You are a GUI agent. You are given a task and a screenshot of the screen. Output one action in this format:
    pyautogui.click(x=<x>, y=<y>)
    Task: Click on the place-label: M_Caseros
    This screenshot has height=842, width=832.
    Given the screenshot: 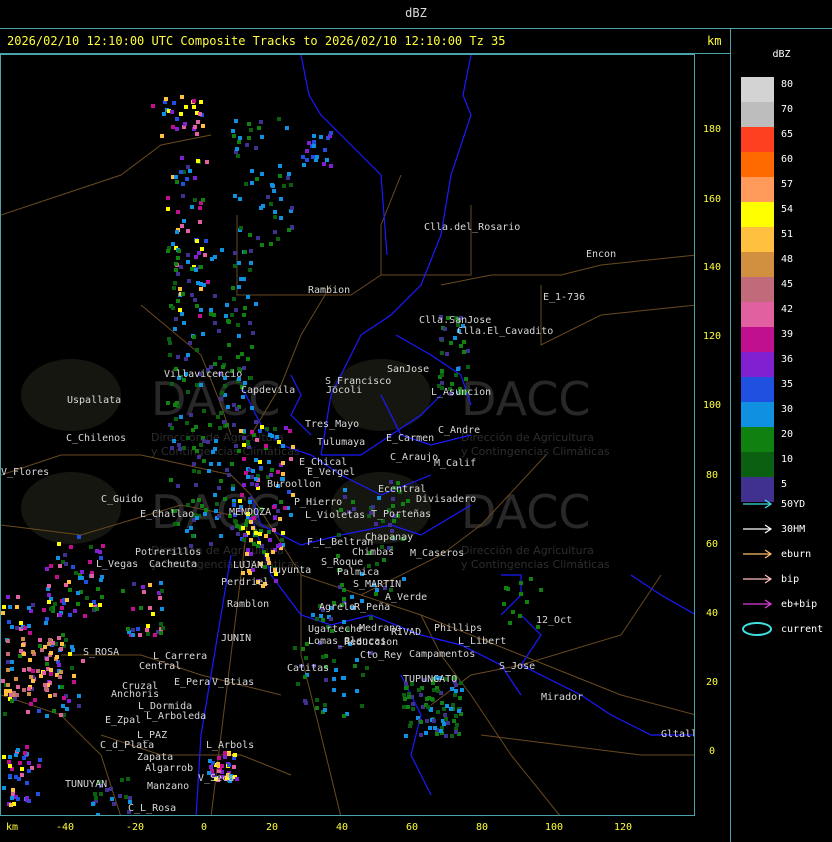 What is the action you would take?
    pyautogui.click(x=437, y=553)
    